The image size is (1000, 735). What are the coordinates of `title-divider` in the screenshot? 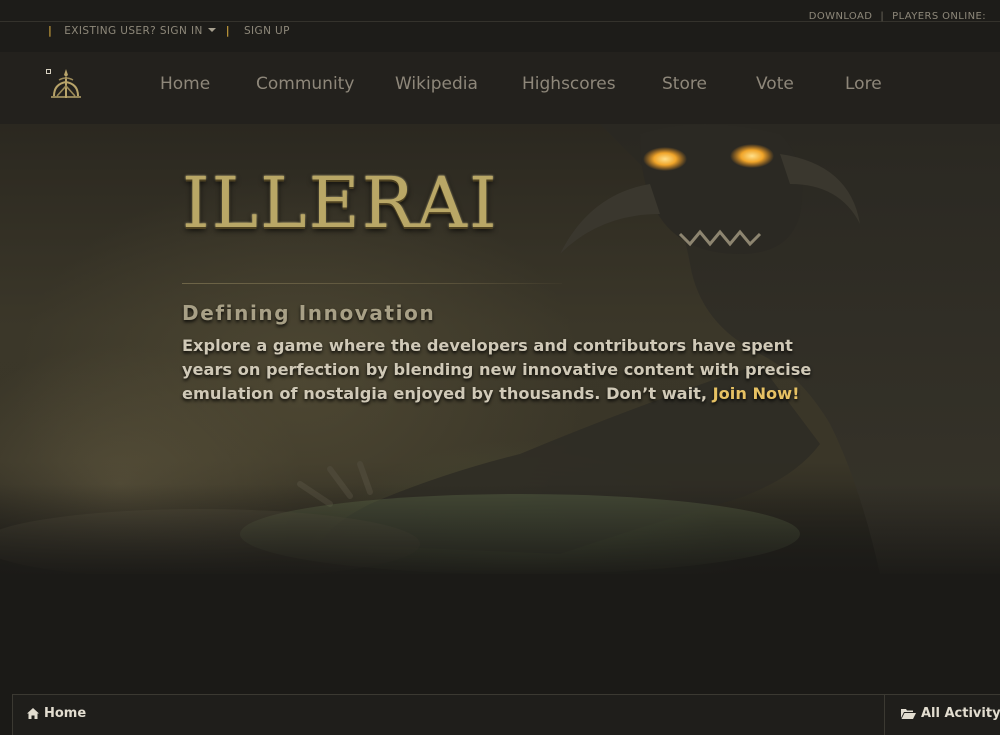 It's located at (372, 283).